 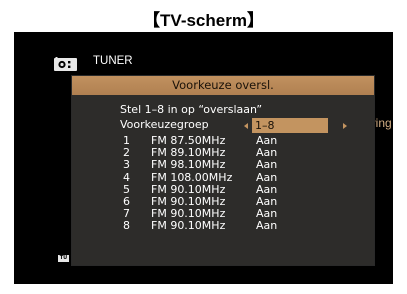 What do you see at coordinates (223, 85) in the screenshot?
I see `dialog-title: Voorkeuze oversl.` at bounding box center [223, 85].